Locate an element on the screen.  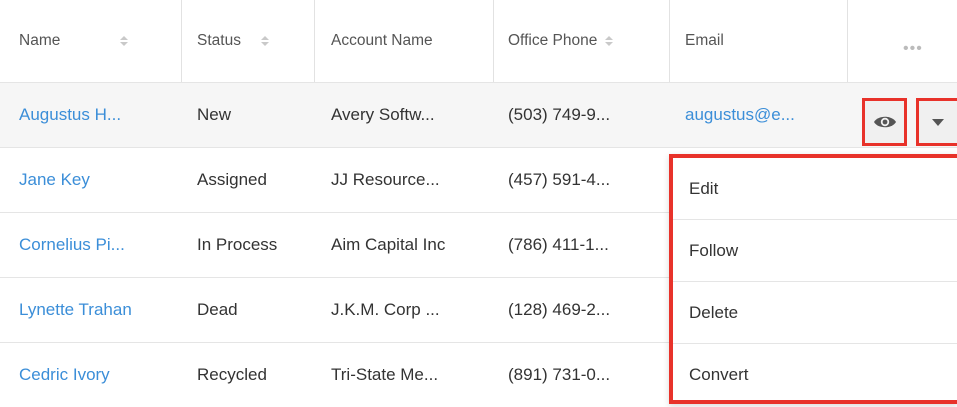
column-header-status: Status is located at coordinates (233, 41).